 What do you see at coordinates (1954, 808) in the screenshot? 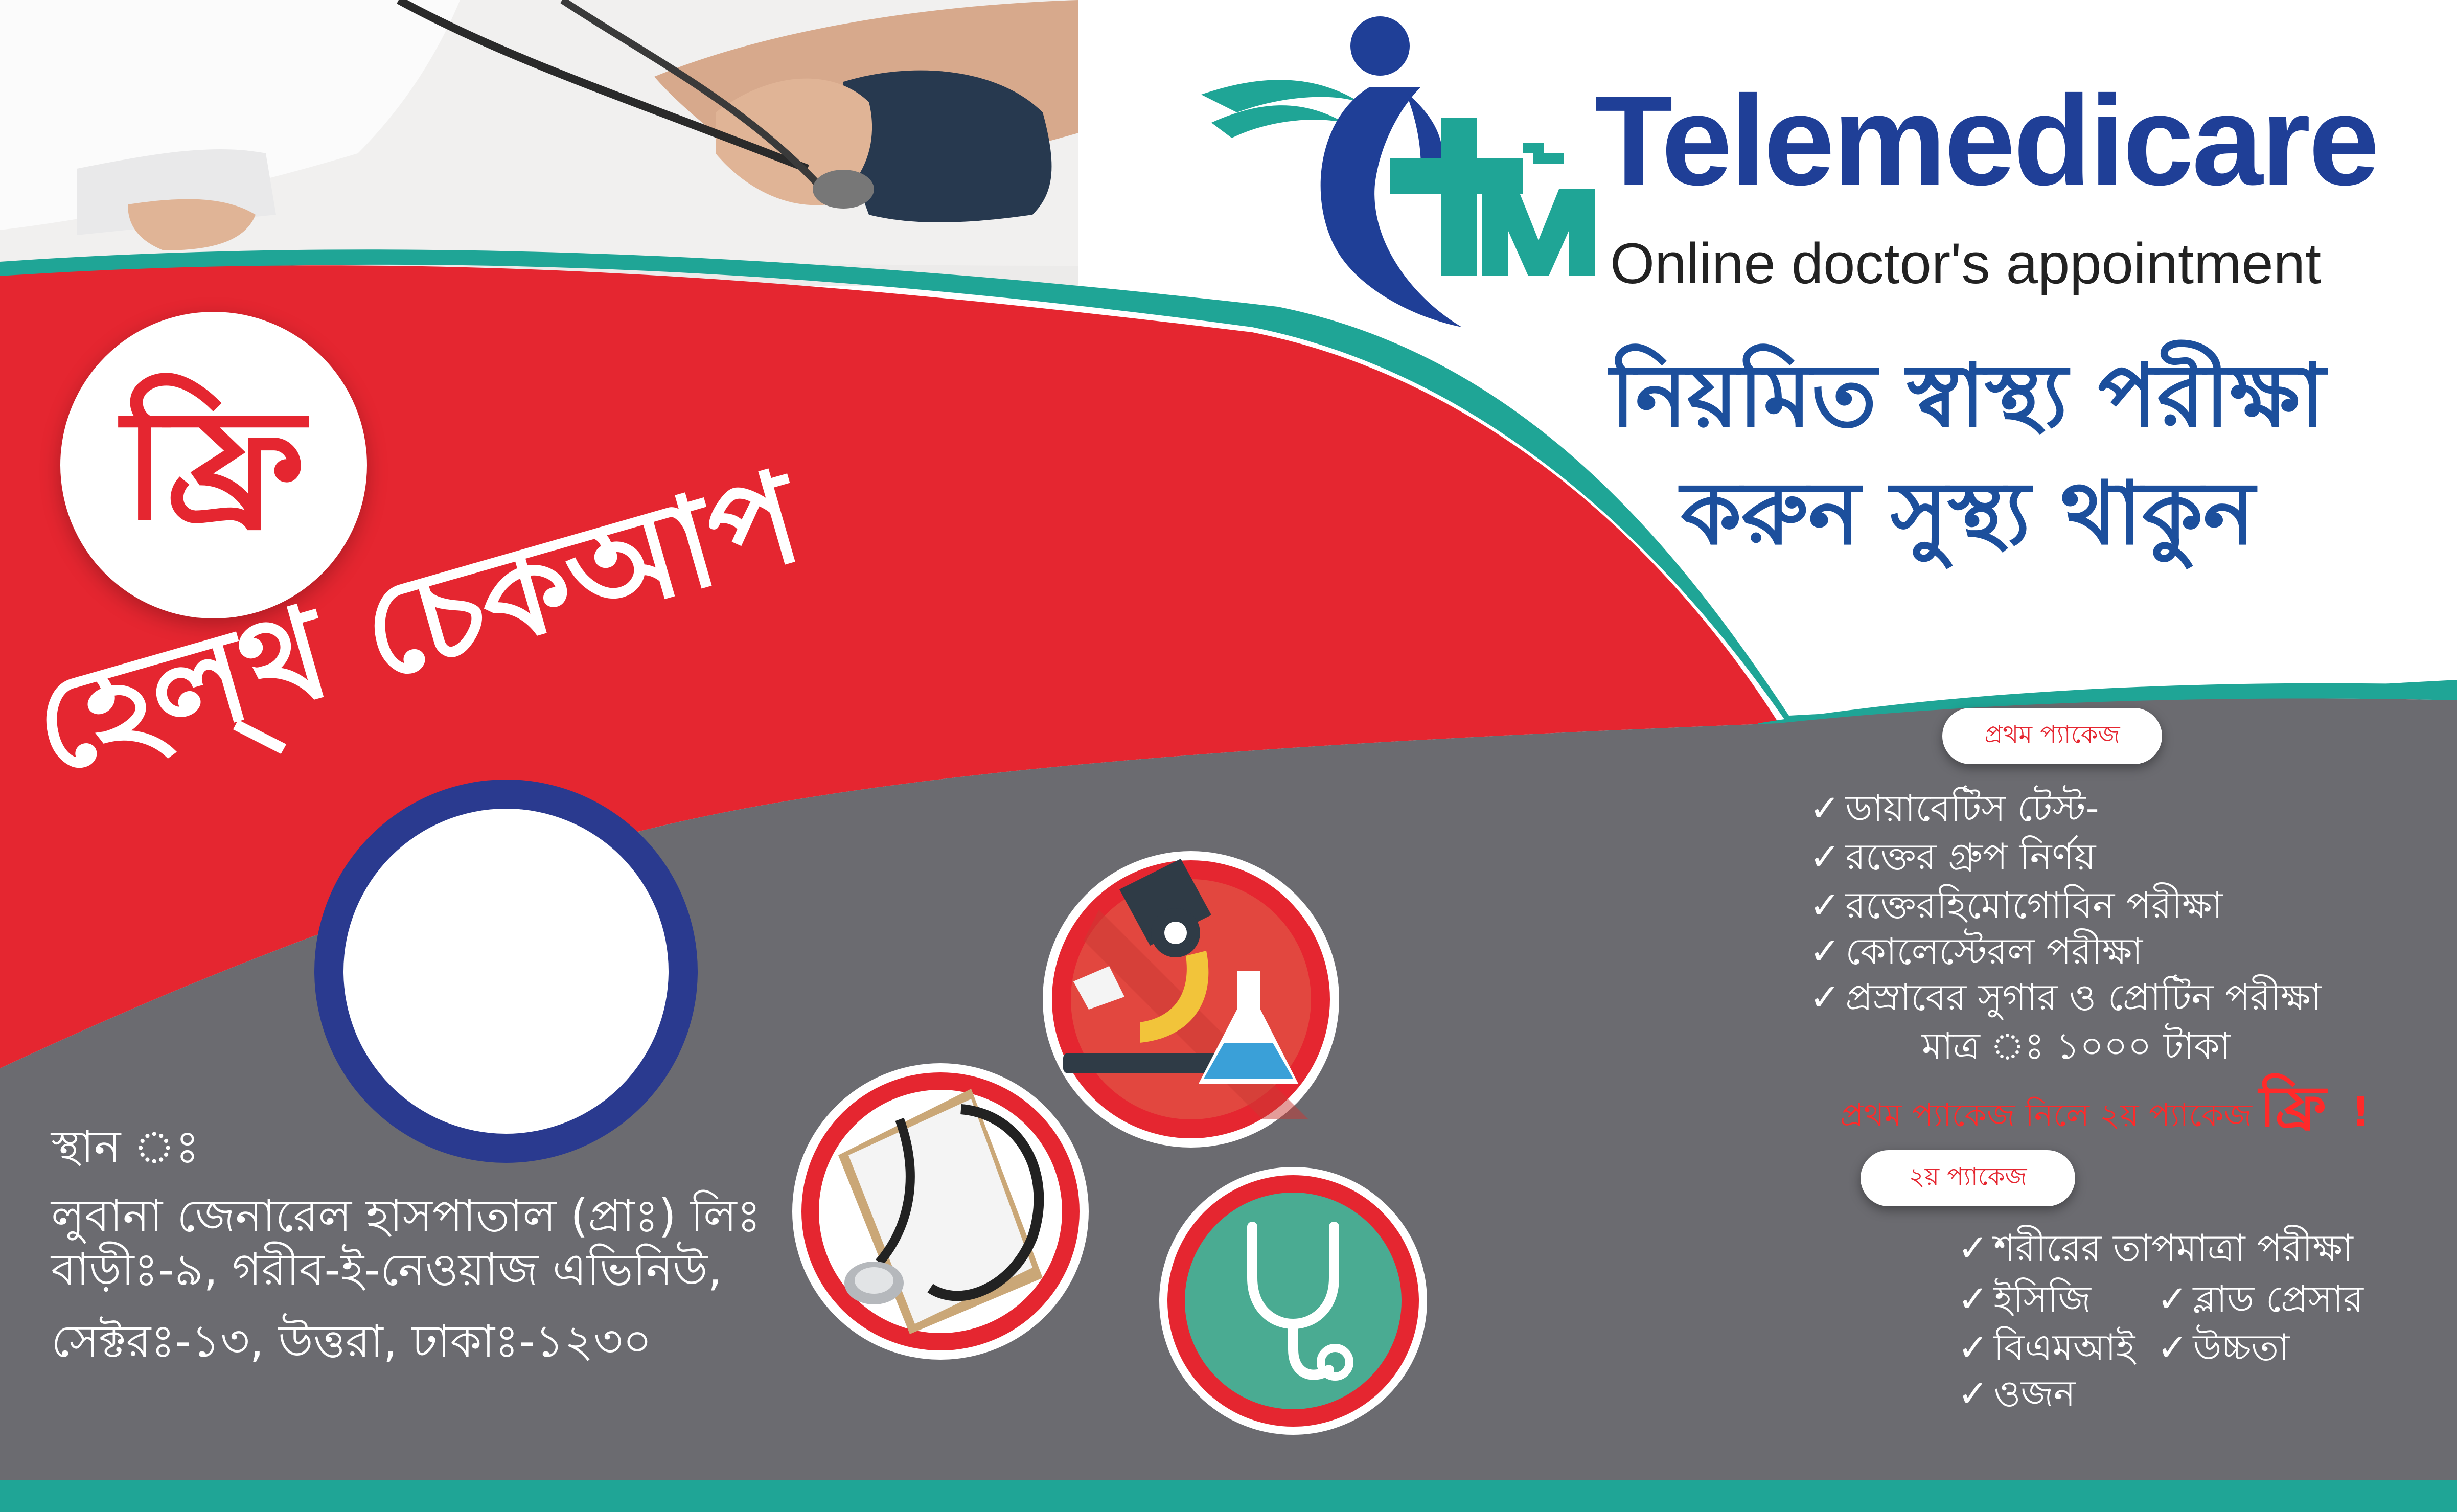
I see `package1-item: ✓ ডায়াবেটিস টেস্ট-` at bounding box center [1954, 808].